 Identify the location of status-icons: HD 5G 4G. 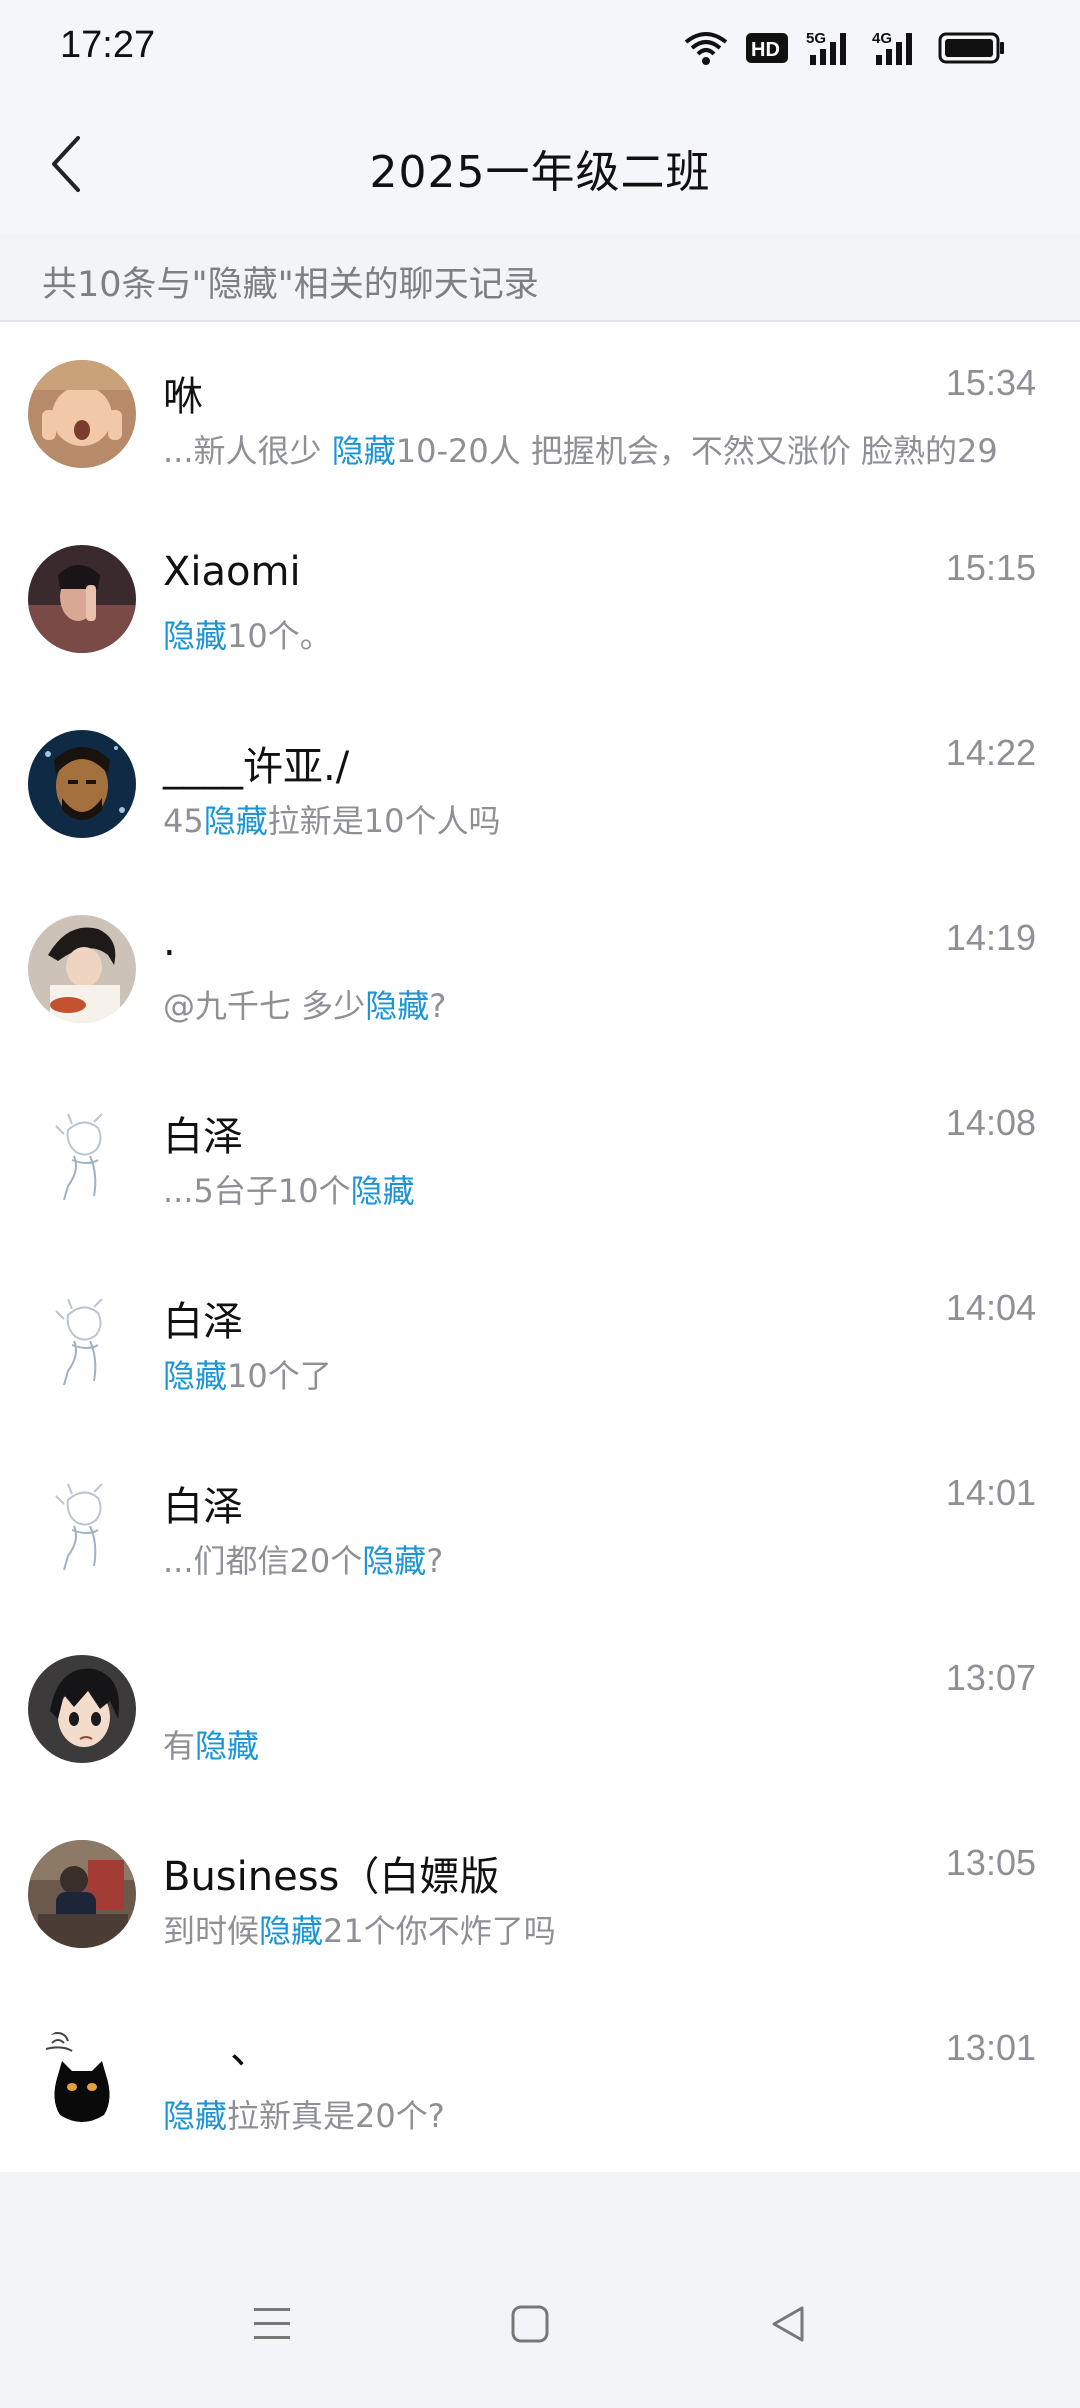
(845, 48).